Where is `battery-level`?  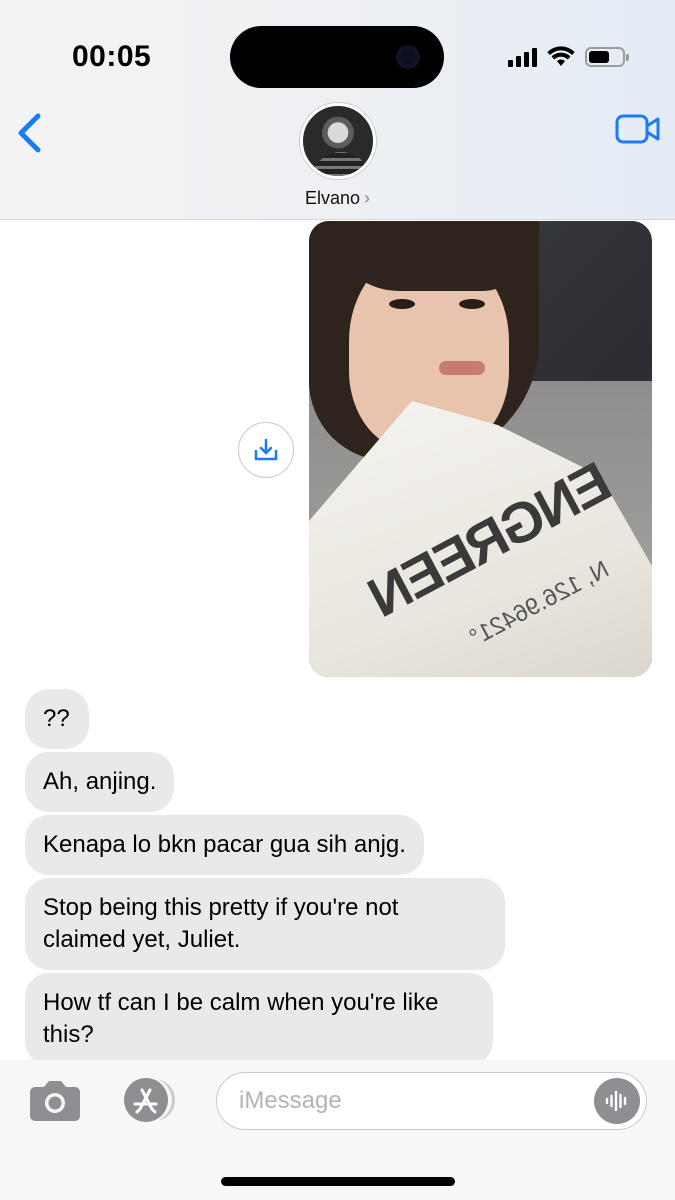
battery-level is located at coordinates (599, 57).